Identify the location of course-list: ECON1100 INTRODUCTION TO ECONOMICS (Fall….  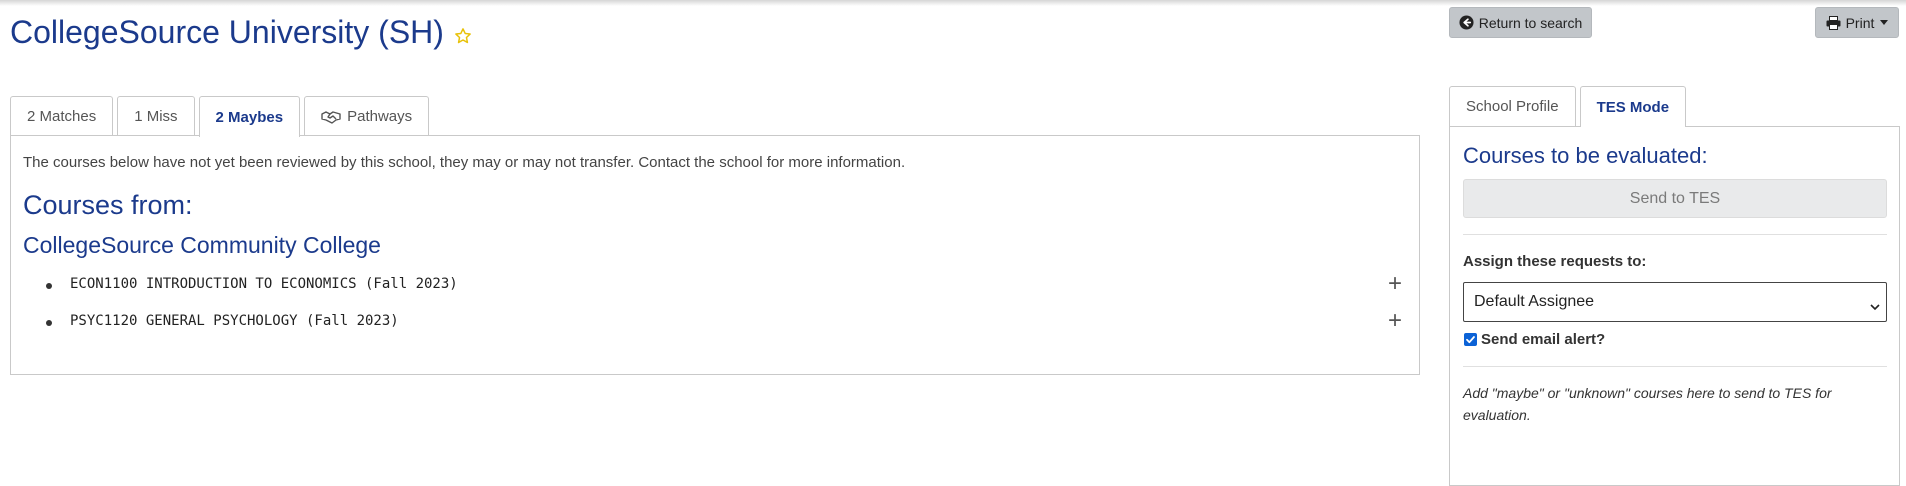
(715, 307).